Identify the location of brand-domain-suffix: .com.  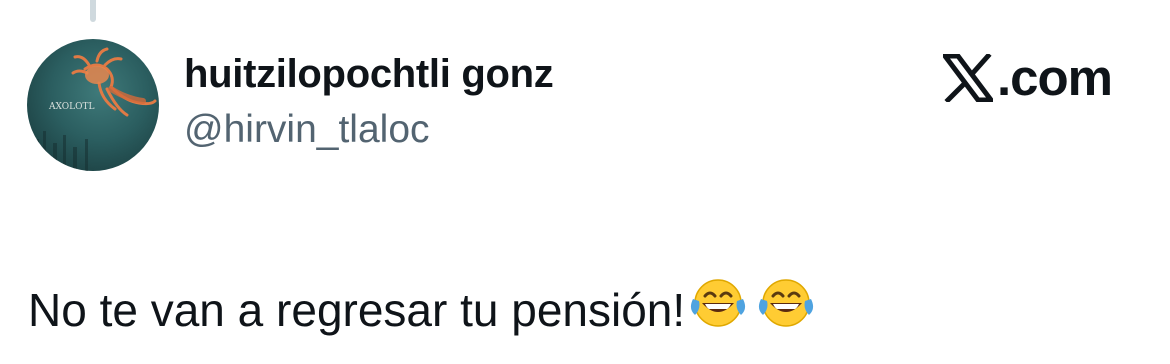
(1054, 77).